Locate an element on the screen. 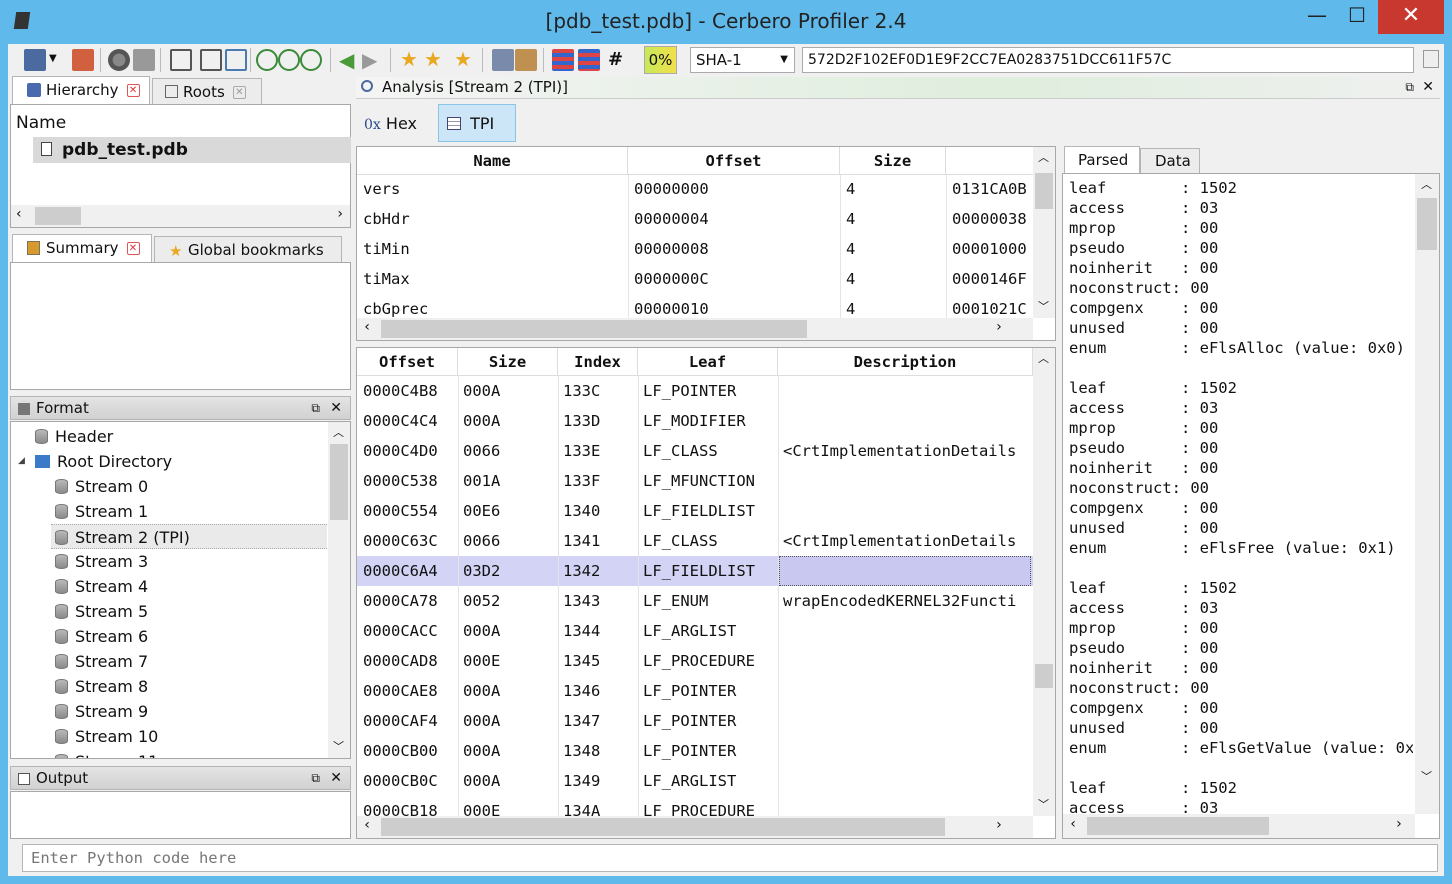 The width and height of the screenshot is (1452, 884). edit-icon is located at coordinates (526, 60).